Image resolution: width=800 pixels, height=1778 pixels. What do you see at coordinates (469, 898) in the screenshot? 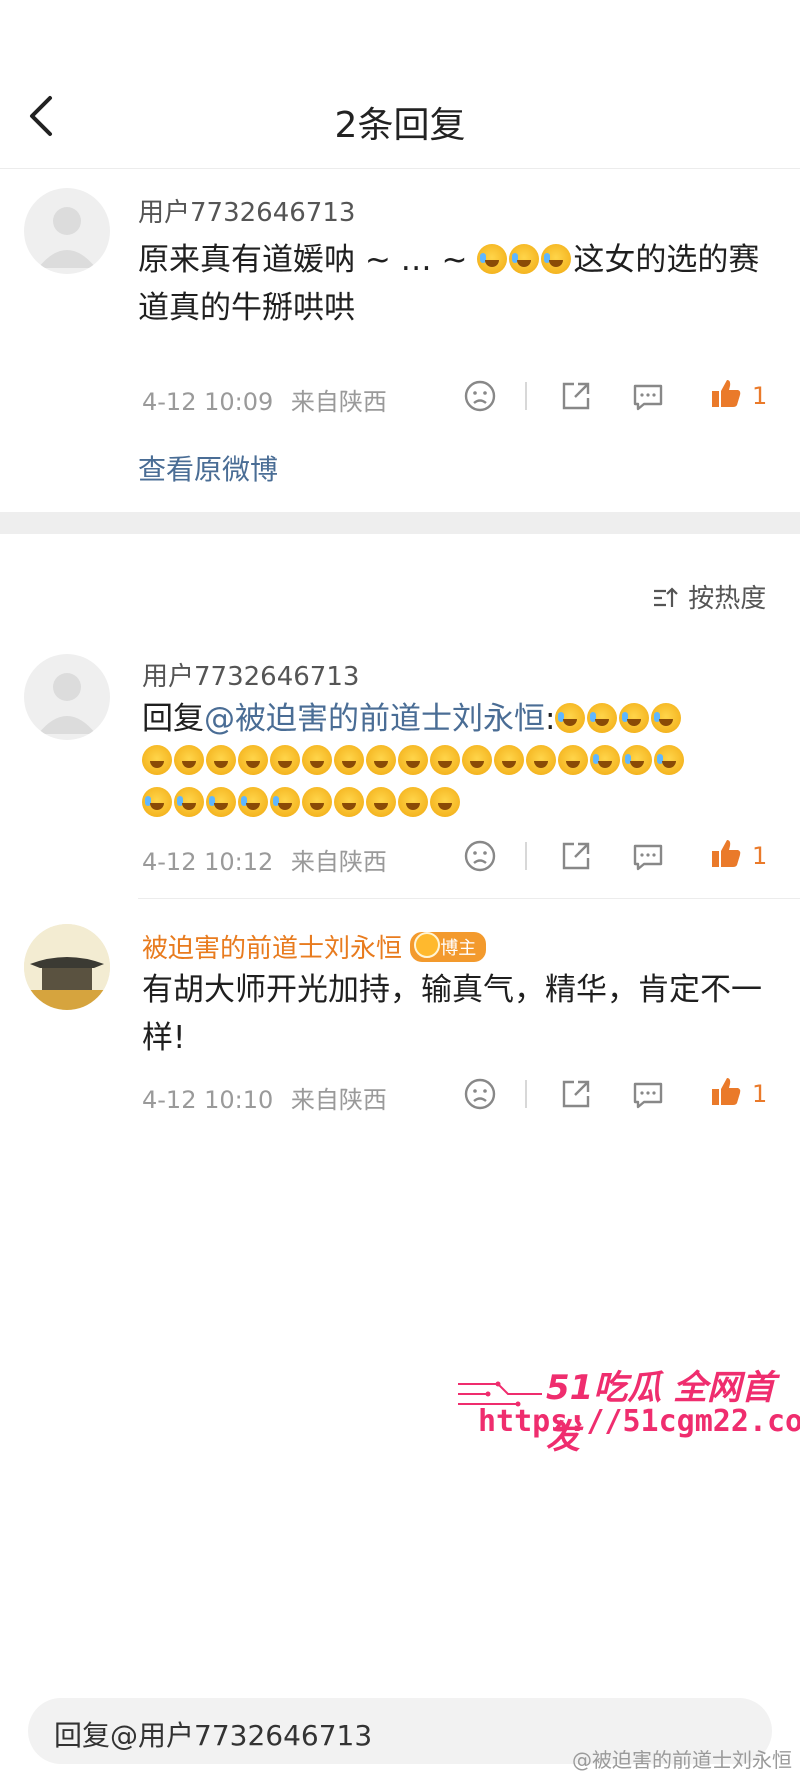
I see `reply-divider` at bounding box center [469, 898].